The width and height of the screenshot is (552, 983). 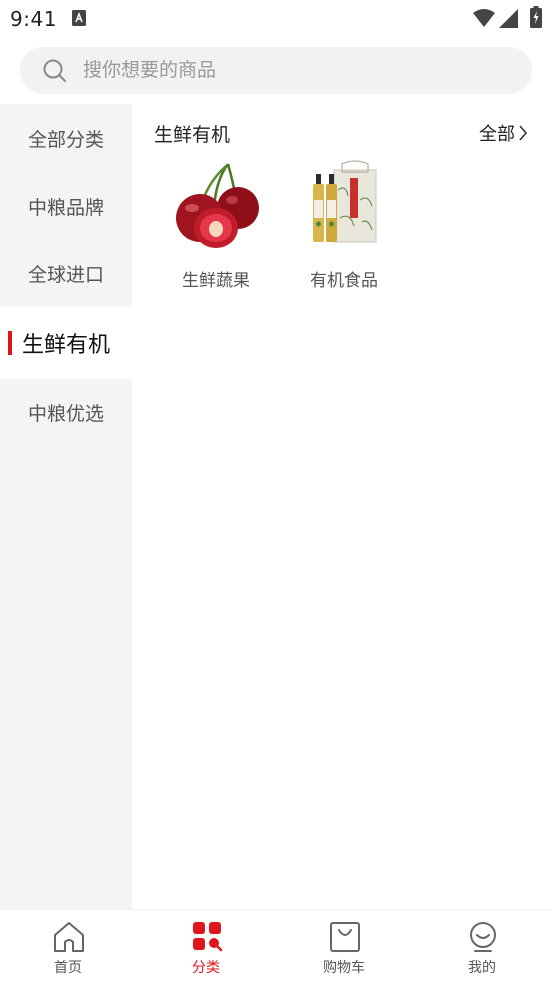 I want to click on profile-icon, so click(x=483, y=937).